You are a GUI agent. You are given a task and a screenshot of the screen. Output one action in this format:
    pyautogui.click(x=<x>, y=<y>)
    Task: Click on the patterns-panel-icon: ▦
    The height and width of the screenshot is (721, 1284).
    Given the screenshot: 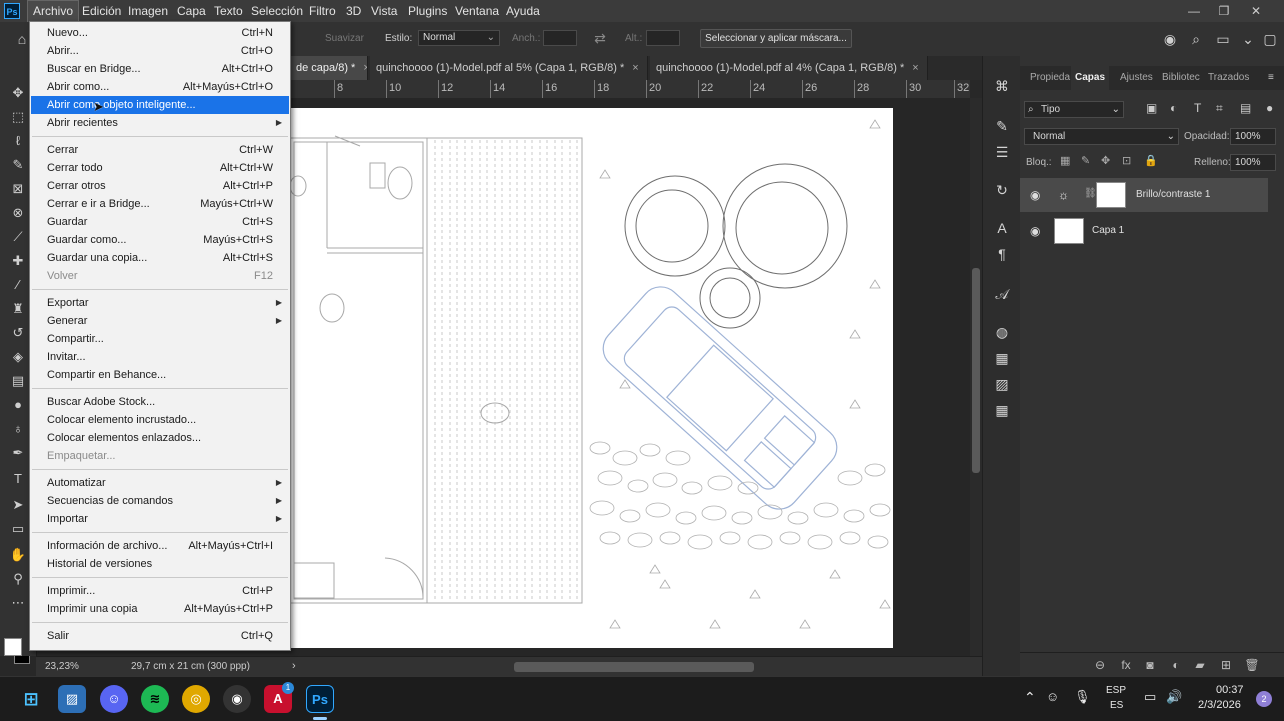 What is the action you would take?
    pyautogui.click(x=1002, y=410)
    